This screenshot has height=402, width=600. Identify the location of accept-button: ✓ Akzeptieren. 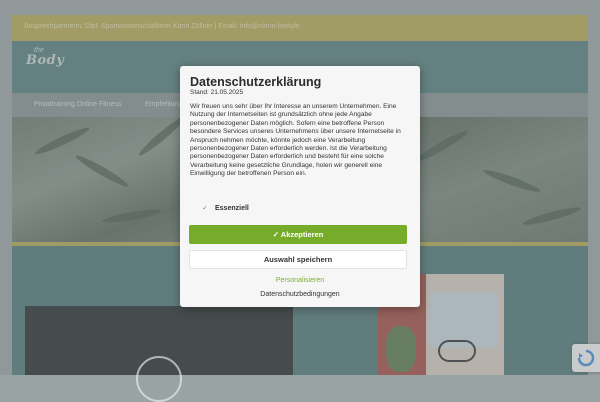
(298, 234).